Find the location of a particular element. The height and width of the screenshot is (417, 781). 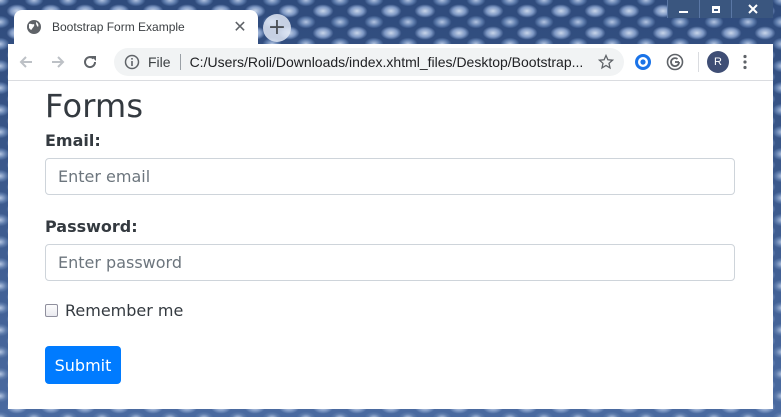

new-tab-button: + is located at coordinates (277, 28).